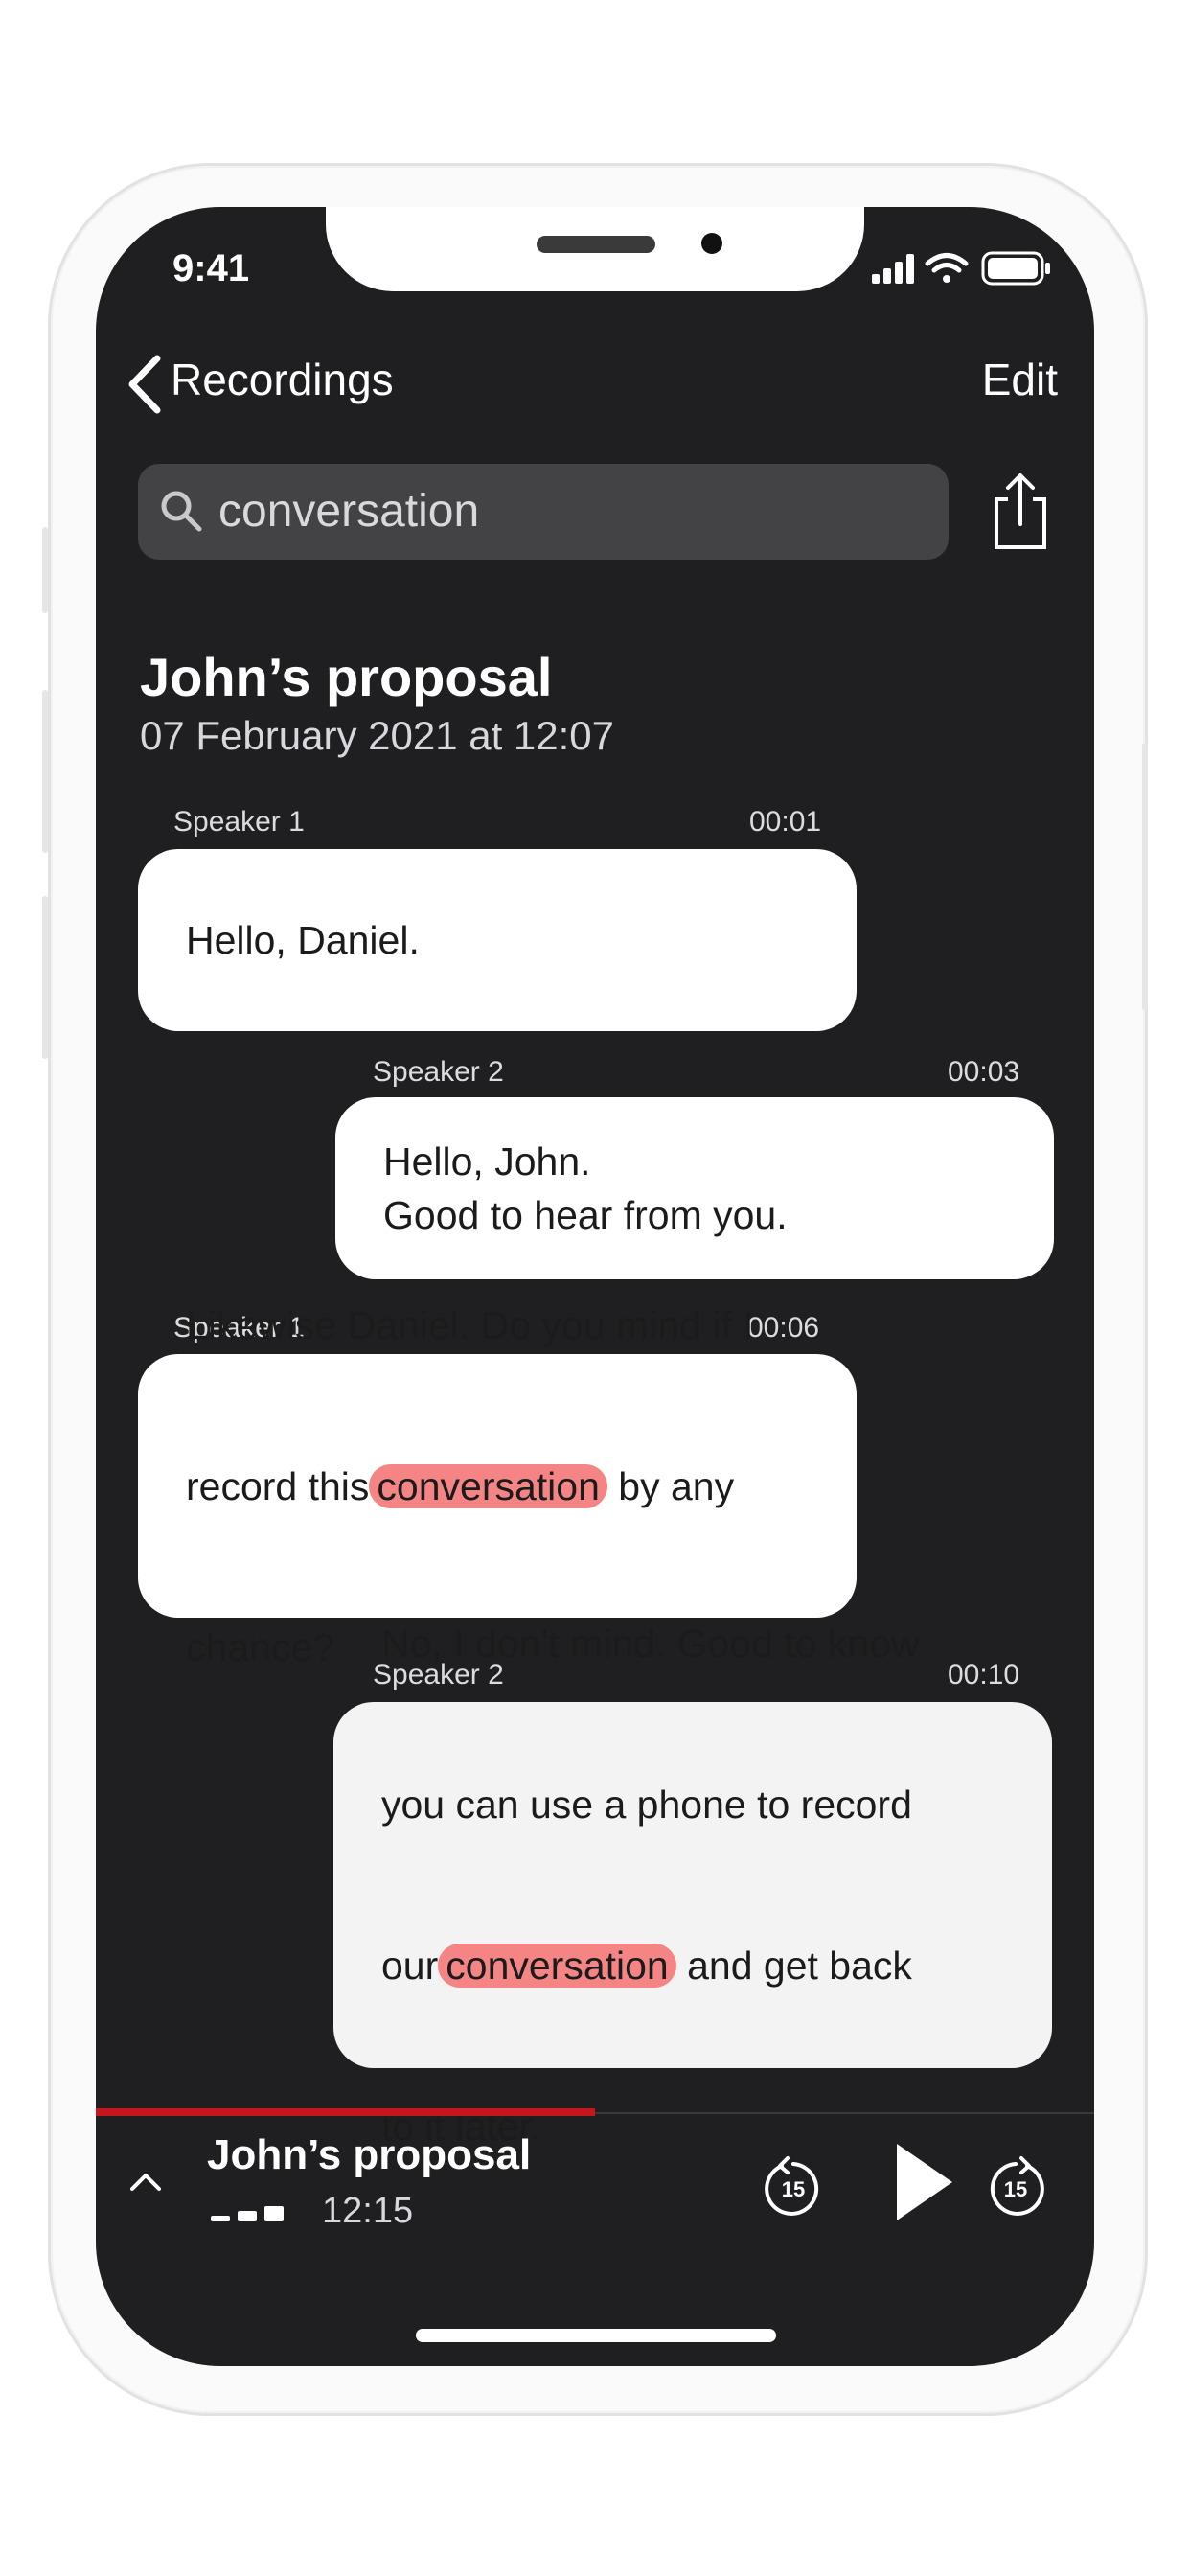 The image size is (1190, 2576). I want to click on message-bubble: Hello, Daniel., so click(498, 940).